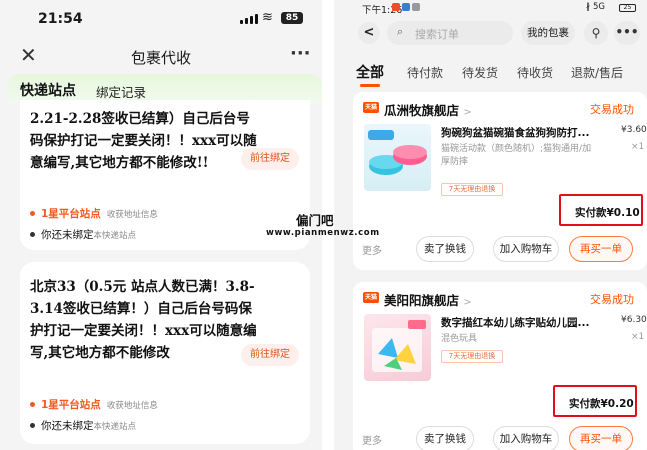  Describe the element at coordinates (596, 33) in the screenshot. I see `filter-icon: ⚲` at that location.